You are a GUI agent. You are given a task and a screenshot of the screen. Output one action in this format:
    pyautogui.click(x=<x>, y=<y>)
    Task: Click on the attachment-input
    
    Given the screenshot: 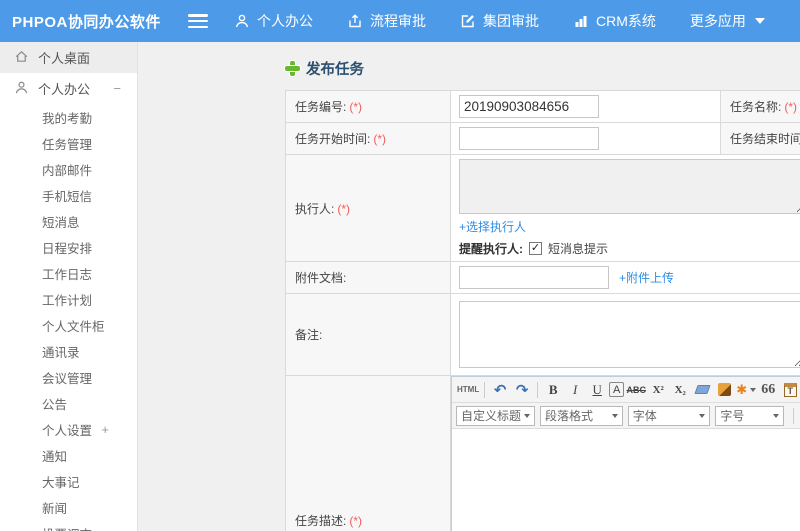 What is the action you would take?
    pyautogui.click(x=534, y=277)
    